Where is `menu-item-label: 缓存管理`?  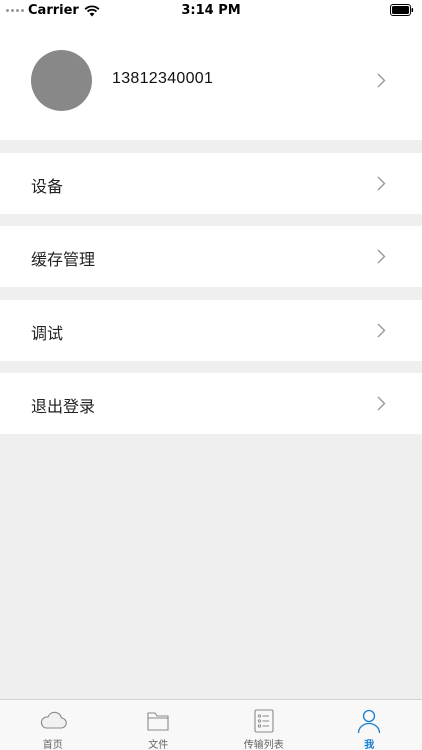 menu-item-label: 缓存管理 is located at coordinates (63, 259).